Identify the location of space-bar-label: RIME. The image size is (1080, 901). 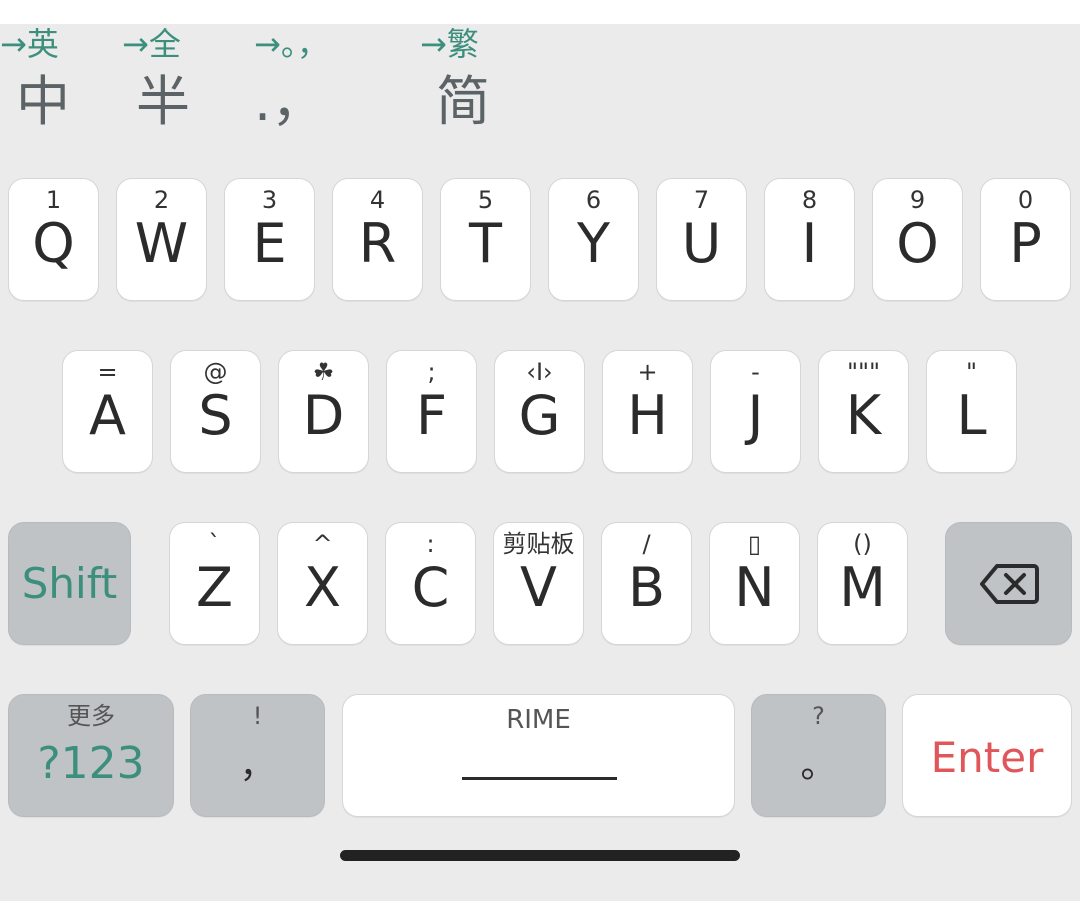
(538, 720).